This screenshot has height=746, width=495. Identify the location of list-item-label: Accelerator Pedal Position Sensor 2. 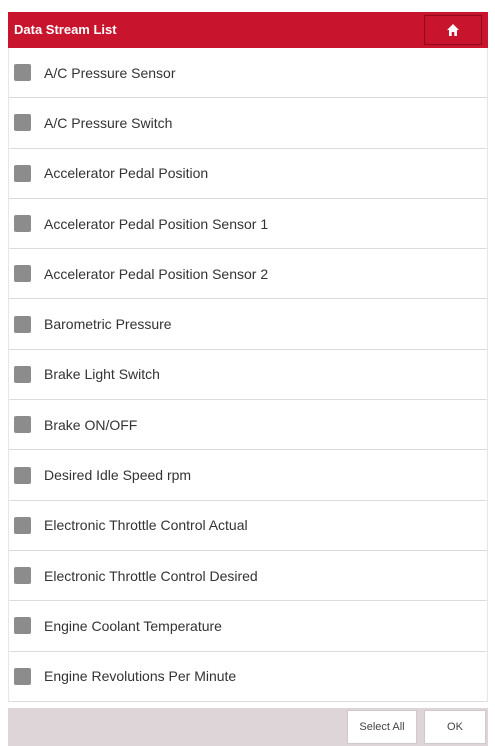
(156, 273).